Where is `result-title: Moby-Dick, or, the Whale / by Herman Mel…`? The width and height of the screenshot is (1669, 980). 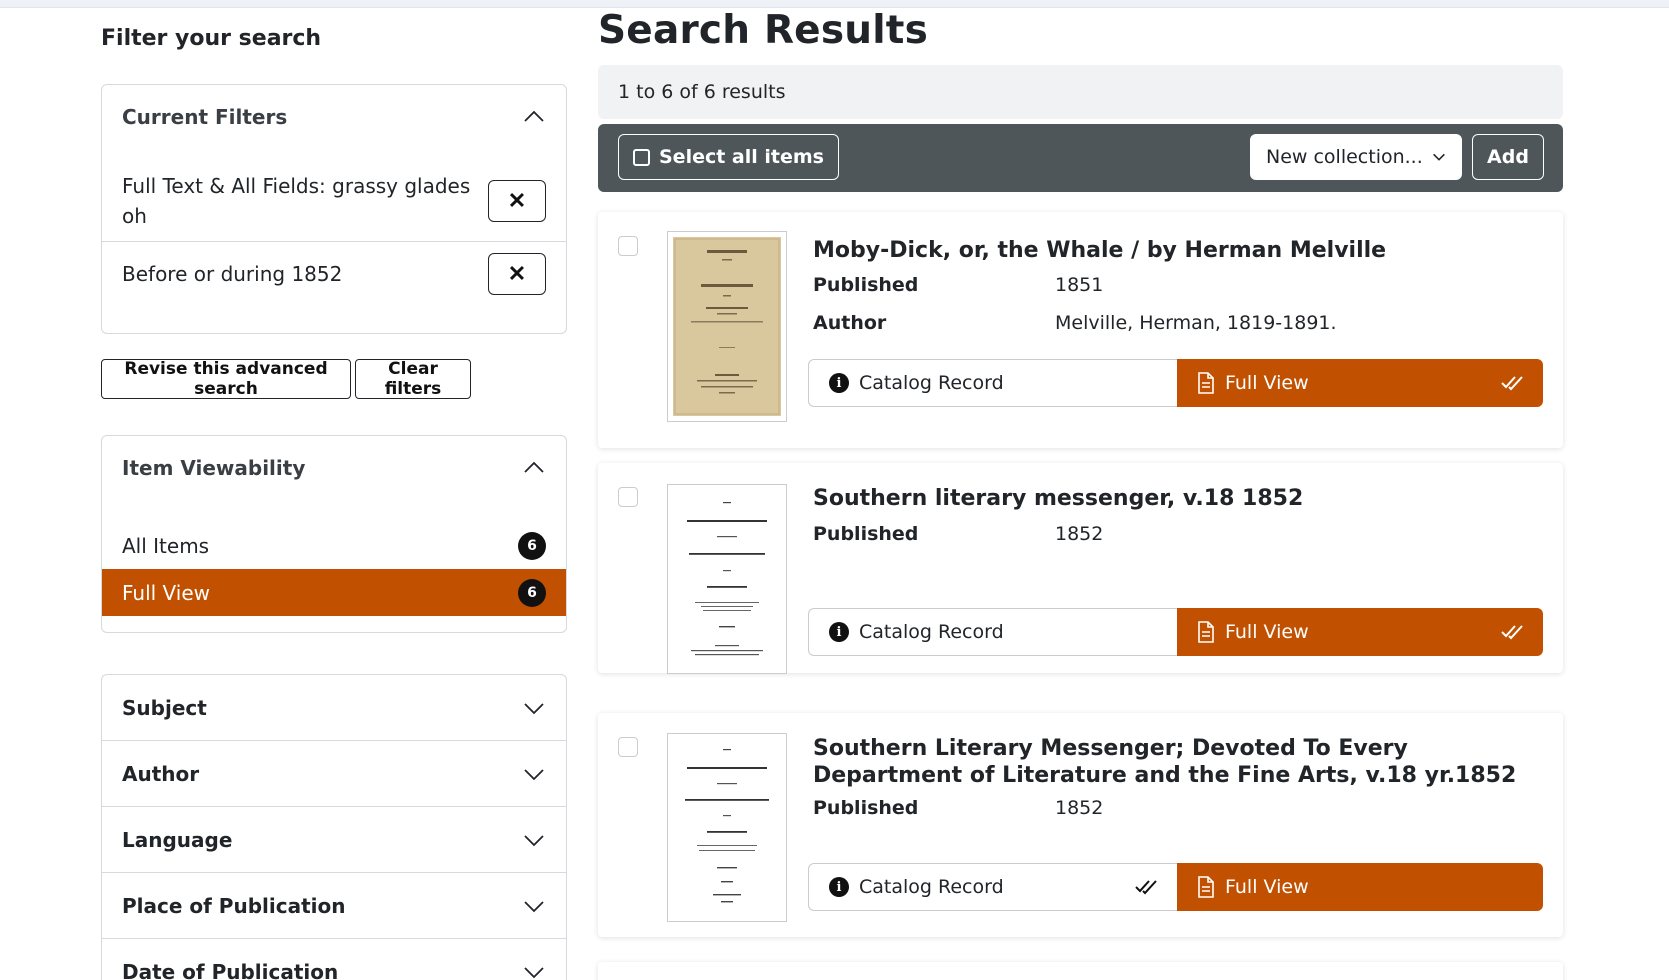
result-title: Moby-Dick, or, the Whale / by Herman Mel… is located at coordinates (1168, 250).